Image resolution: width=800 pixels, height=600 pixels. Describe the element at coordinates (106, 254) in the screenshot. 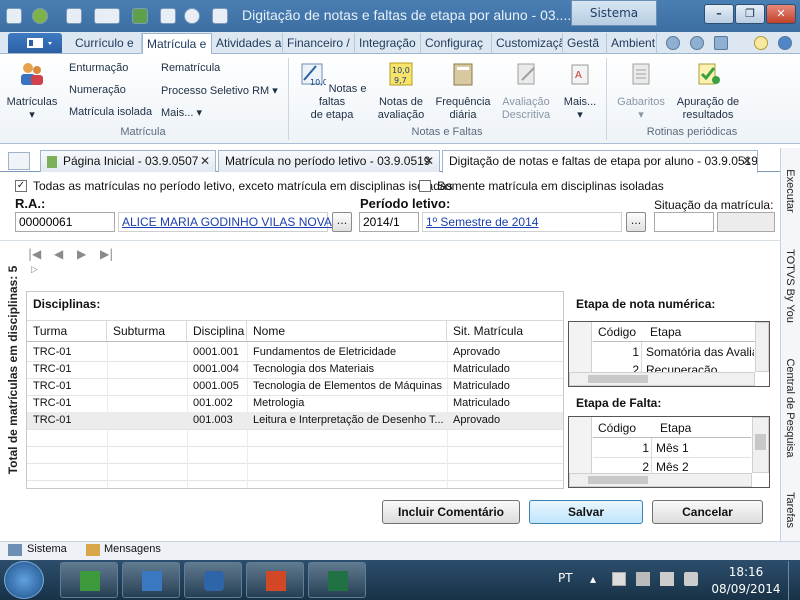

I see `last-record-button: ▶|` at that location.